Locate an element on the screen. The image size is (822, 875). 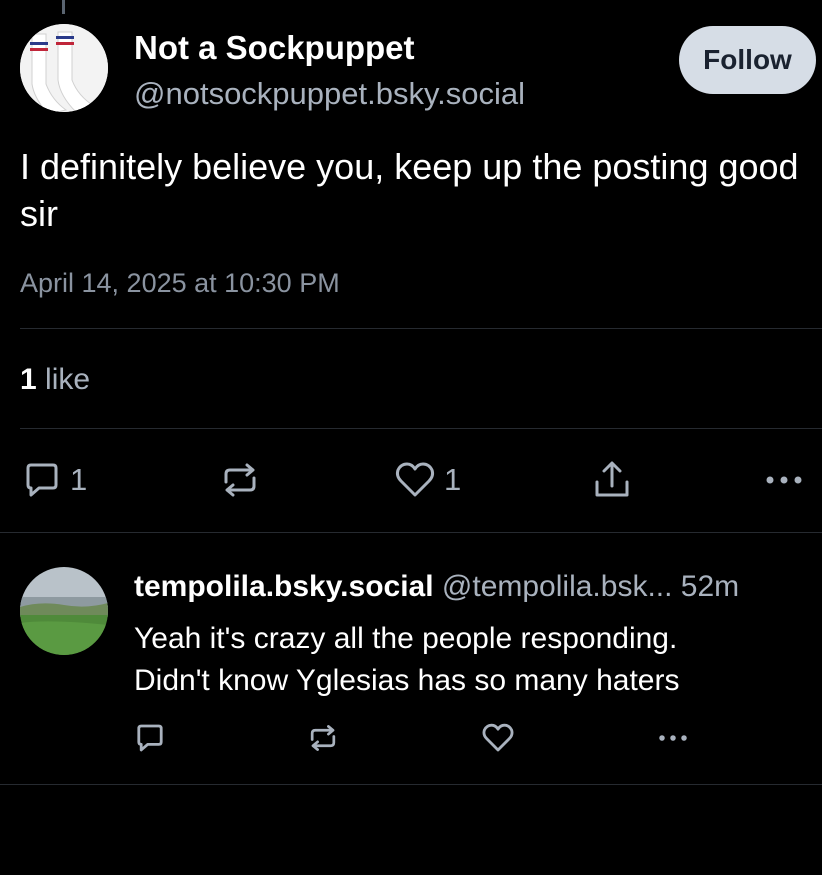
share-button is located at coordinates (612, 480).